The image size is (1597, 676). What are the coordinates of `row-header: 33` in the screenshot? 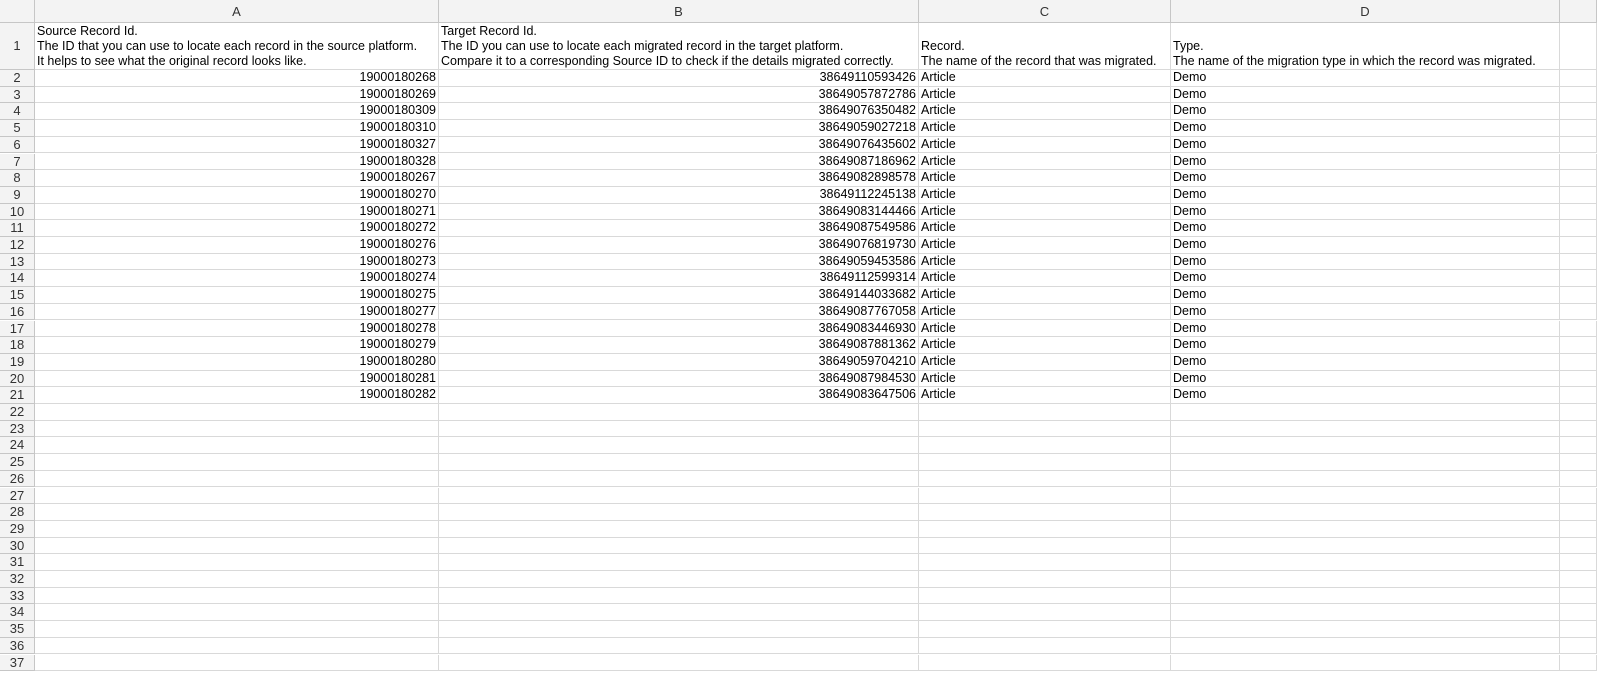 It's located at (17, 596).